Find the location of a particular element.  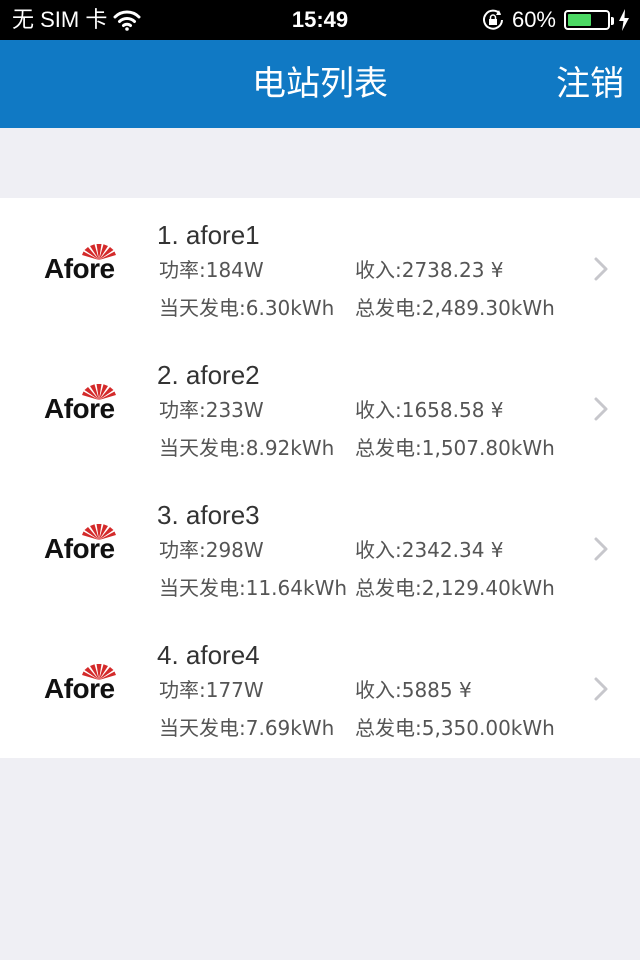

station-power: 功率:184W is located at coordinates (211, 270).